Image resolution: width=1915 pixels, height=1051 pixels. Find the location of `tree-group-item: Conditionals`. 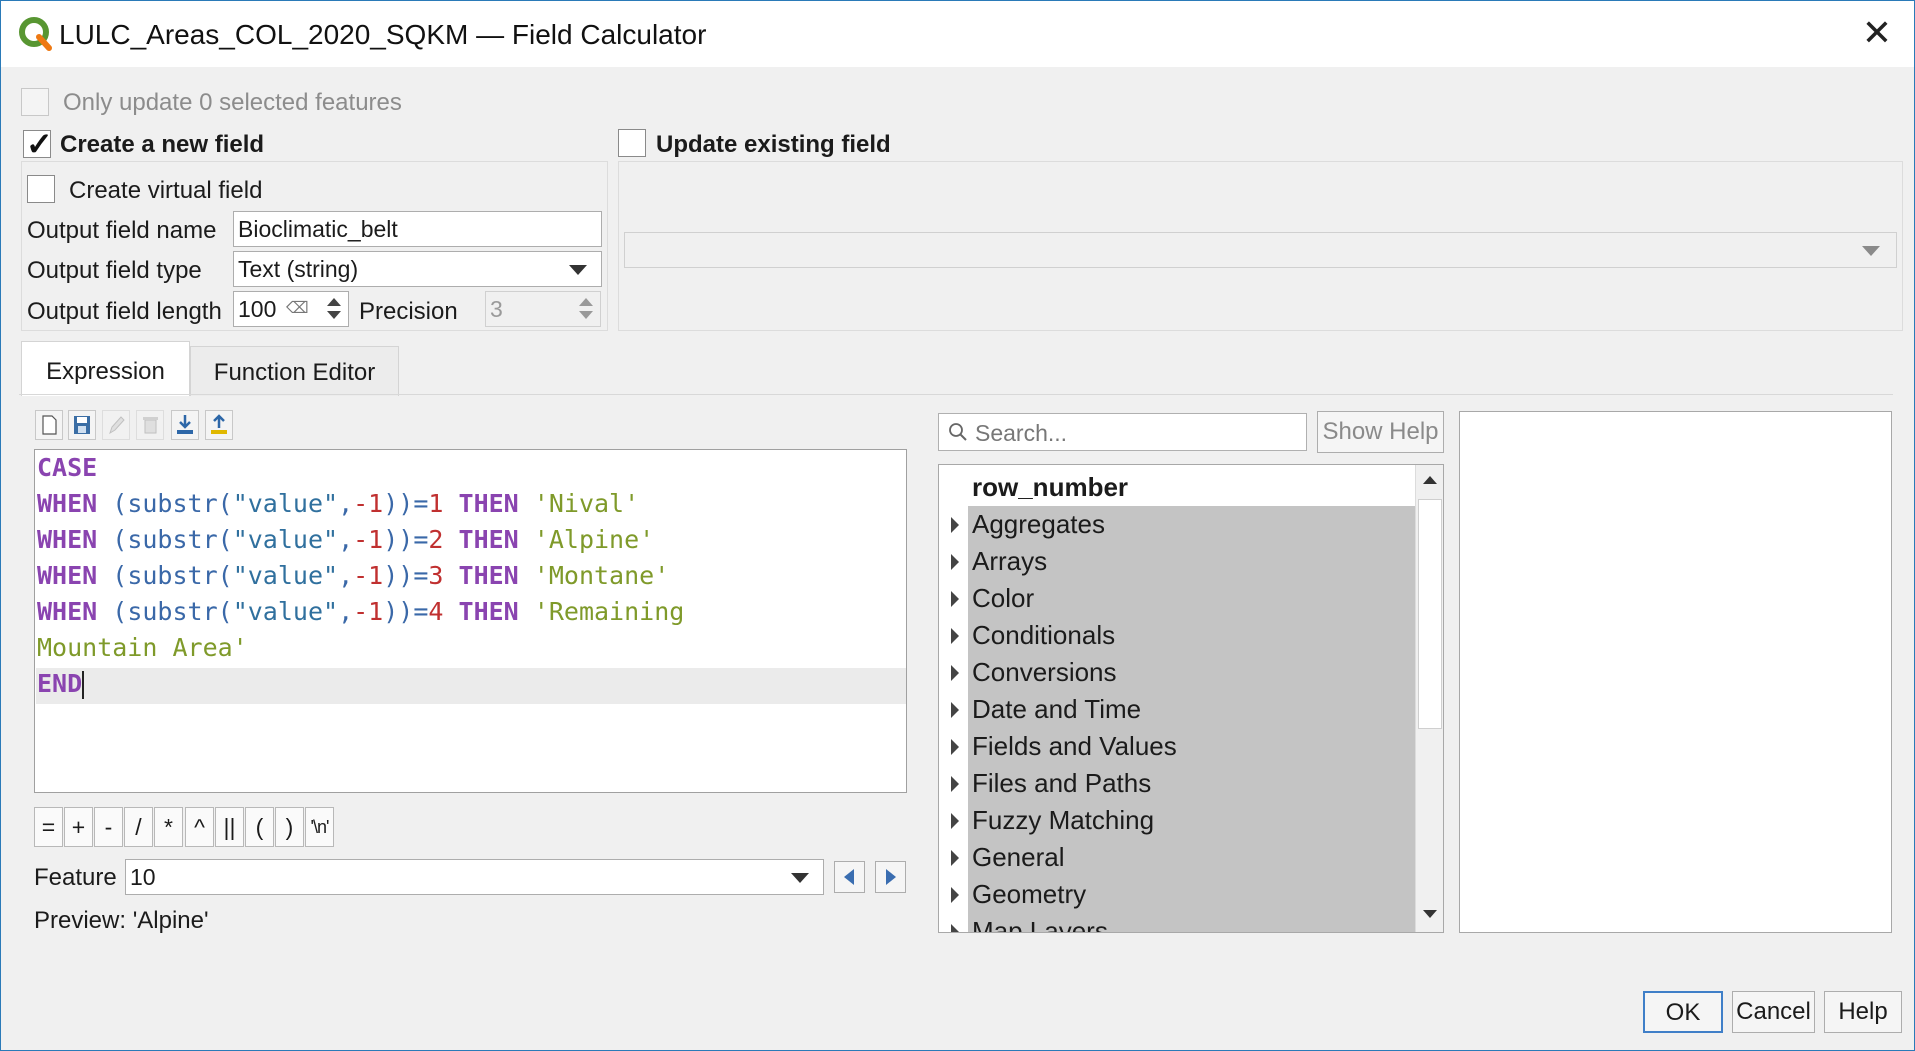

tree-group-item: Conditionals is located at coordinates (1191, 635).